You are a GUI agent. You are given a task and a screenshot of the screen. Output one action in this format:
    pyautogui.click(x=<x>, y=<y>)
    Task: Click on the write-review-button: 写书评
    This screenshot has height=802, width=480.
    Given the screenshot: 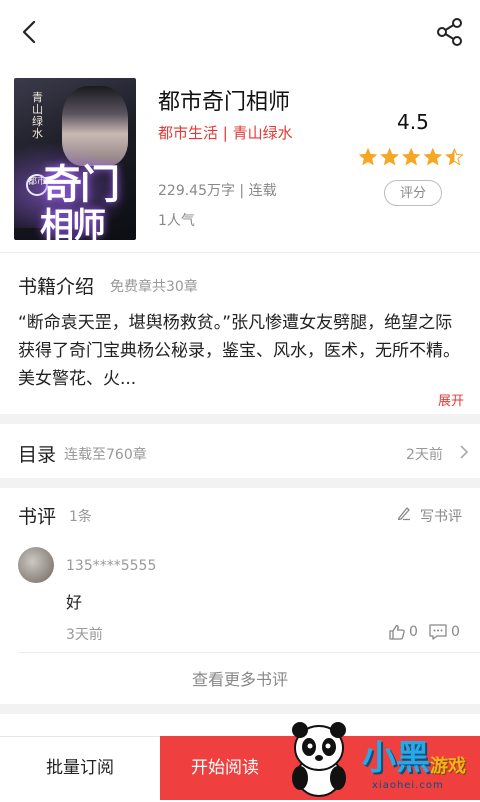 What is the action you would take?
    pyautogui.click(x=441, y=516)
    